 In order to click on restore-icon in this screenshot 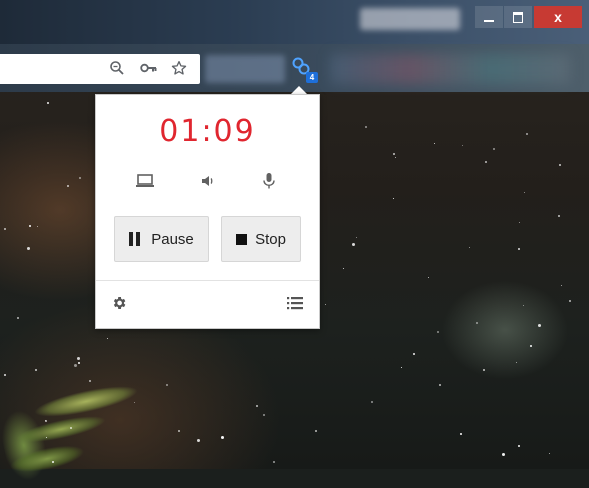, I will do `click(518, 17)`.